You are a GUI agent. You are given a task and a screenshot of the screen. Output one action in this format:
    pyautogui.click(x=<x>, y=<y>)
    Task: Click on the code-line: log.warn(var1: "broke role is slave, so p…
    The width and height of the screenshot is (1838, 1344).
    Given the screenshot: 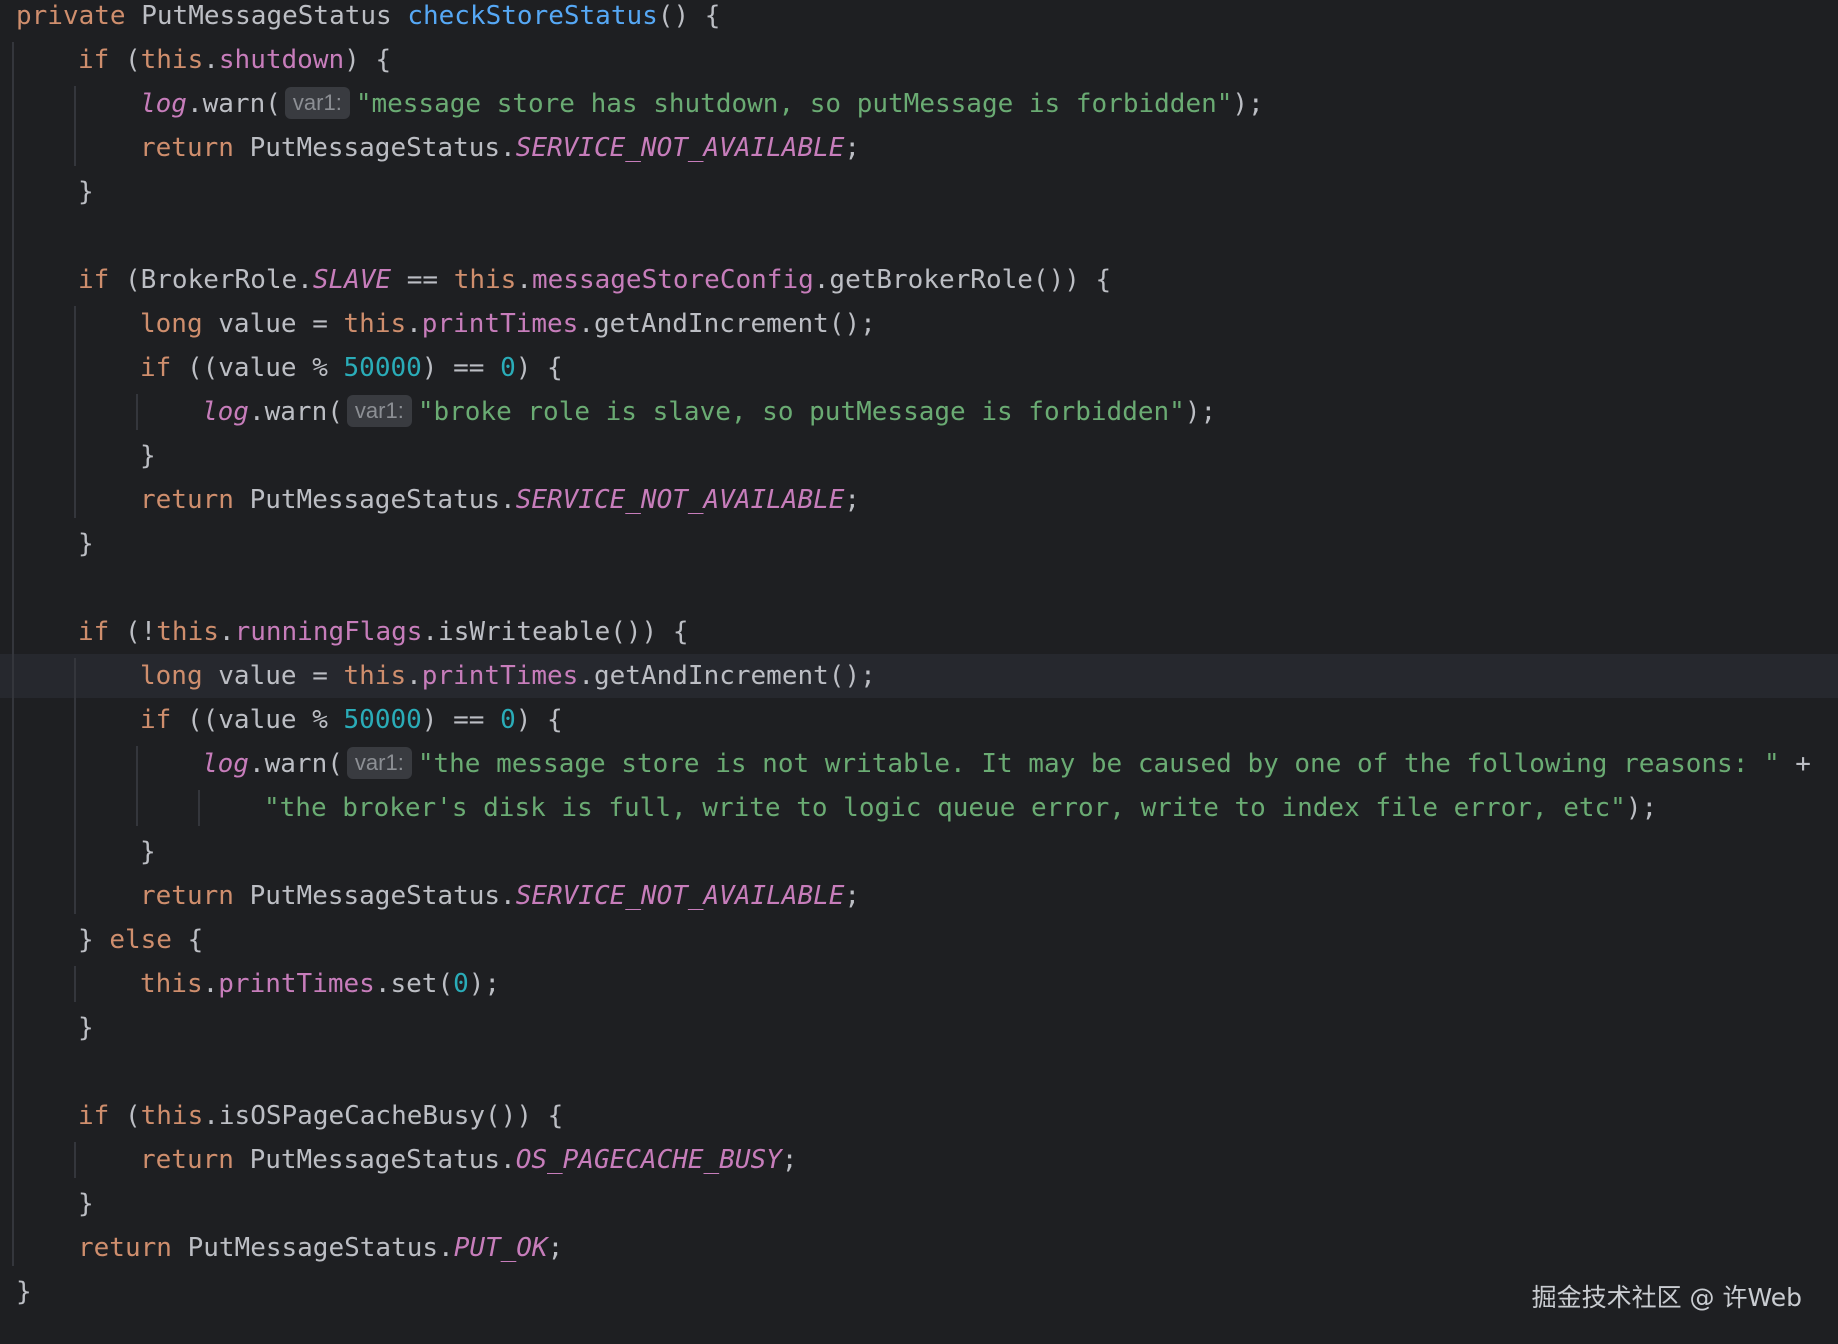 What is the action you would take?
    pyautogui.click(x=919, y=412)
    